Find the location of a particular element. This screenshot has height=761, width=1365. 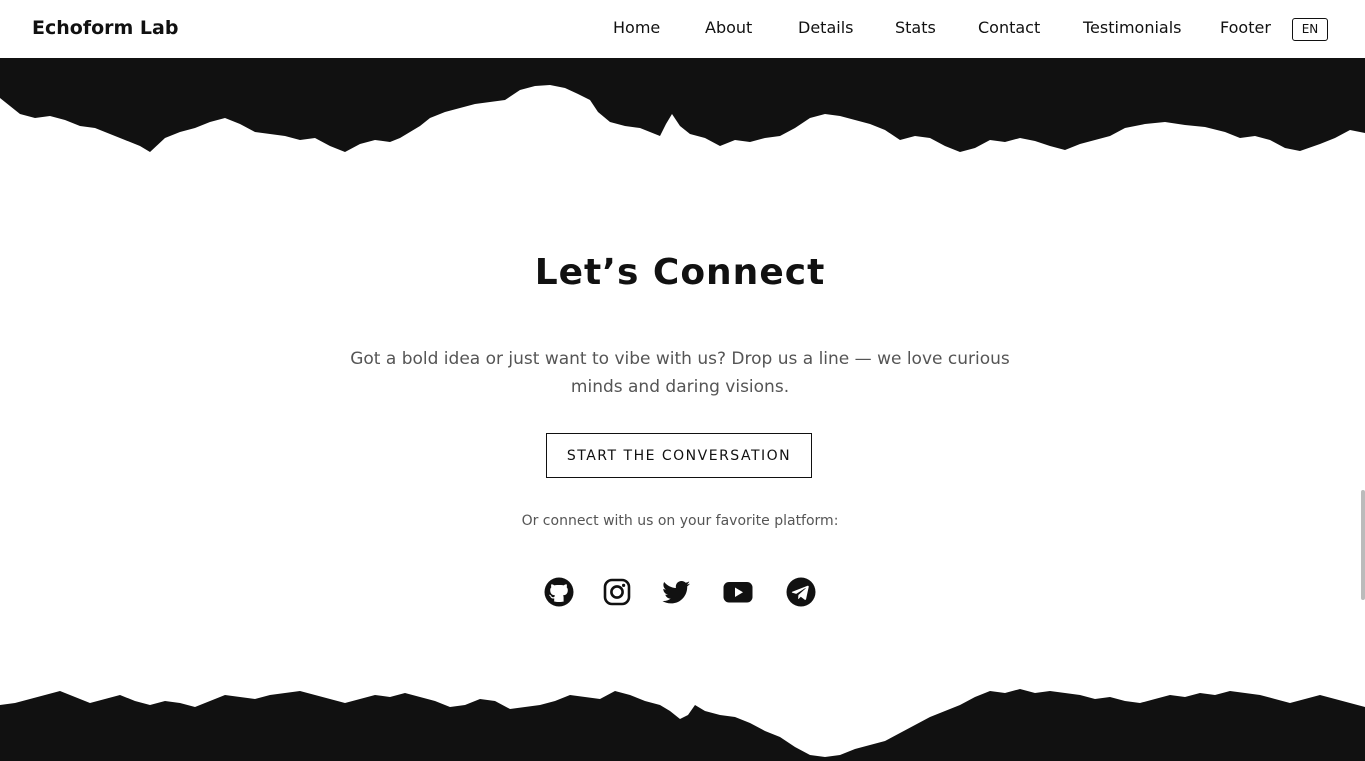

github-icon is located at coordinates (559, 592).